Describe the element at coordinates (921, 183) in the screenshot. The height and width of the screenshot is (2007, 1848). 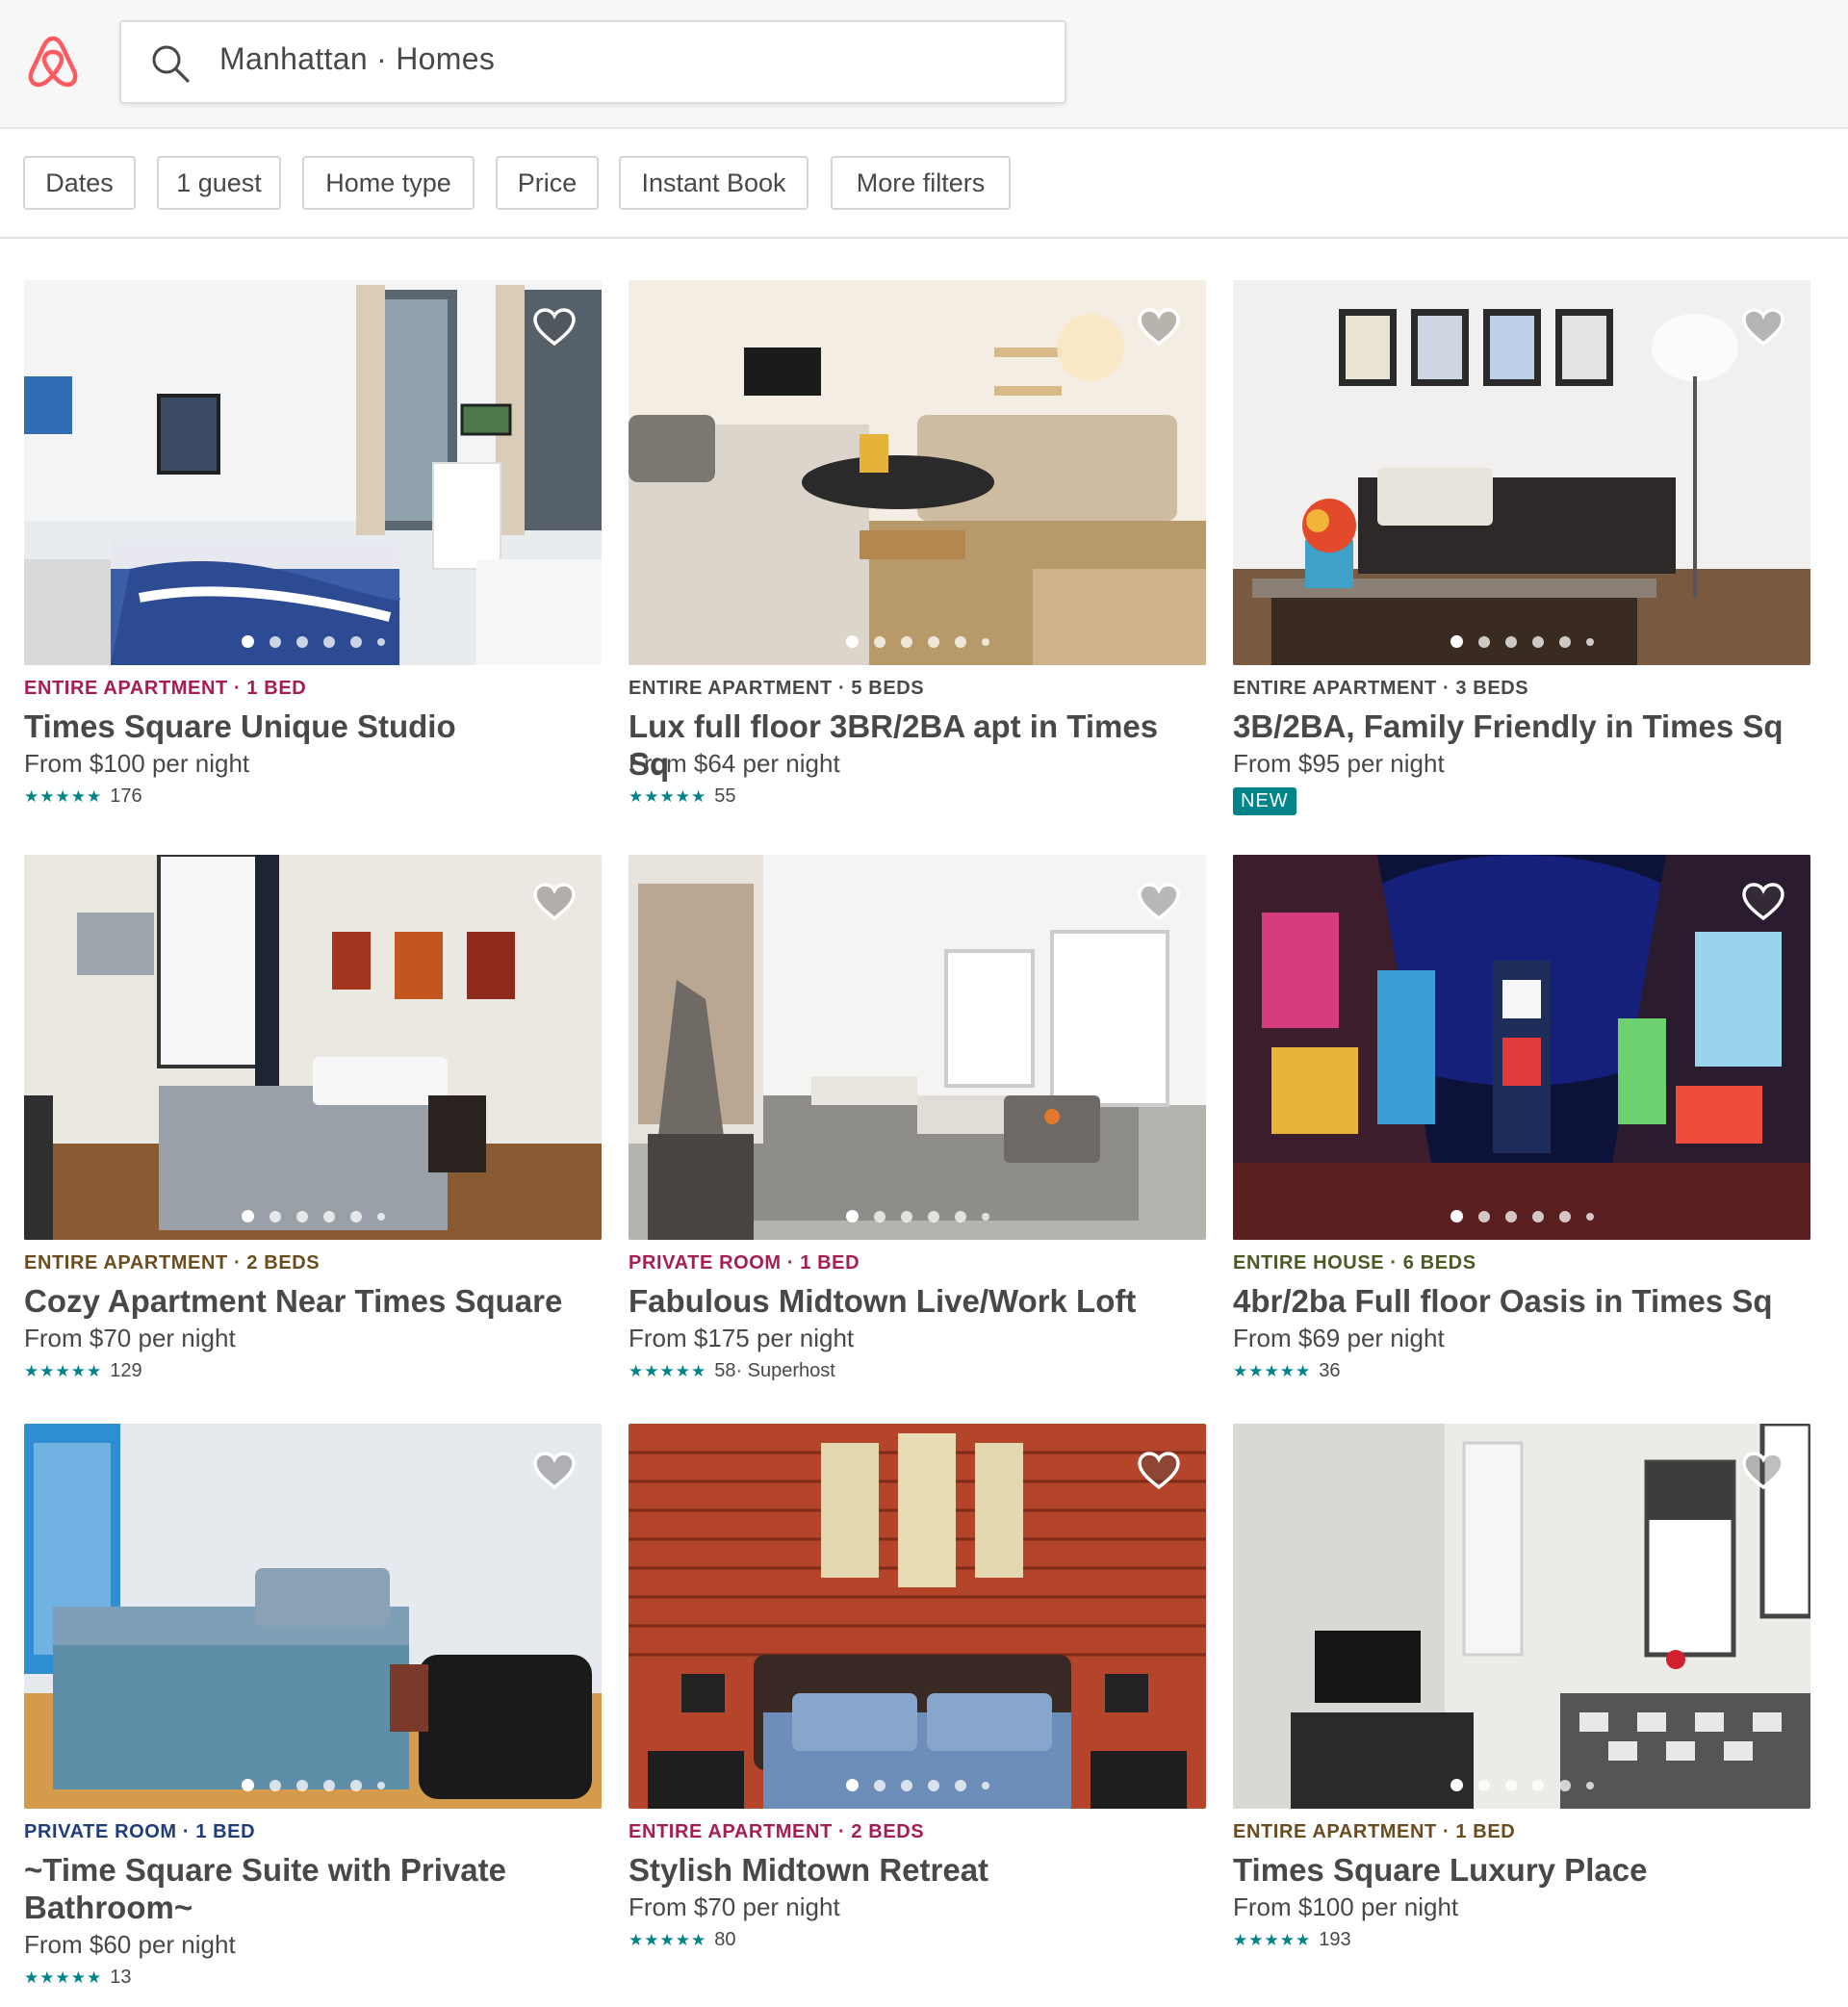
I see `more-filters-button: More filters` at that location.